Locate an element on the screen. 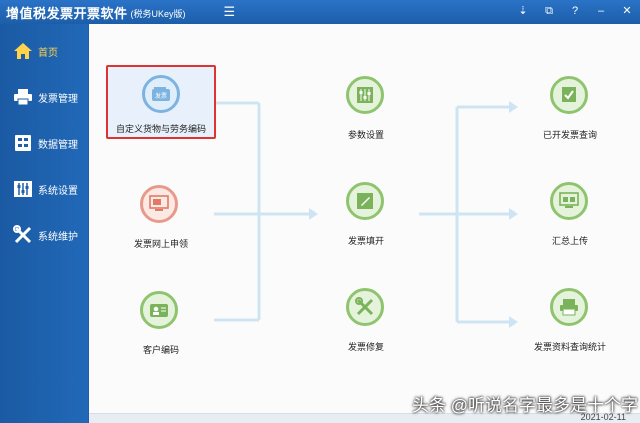  node-online-apply: 发票网上申领 is located at coordinates (161, 225).